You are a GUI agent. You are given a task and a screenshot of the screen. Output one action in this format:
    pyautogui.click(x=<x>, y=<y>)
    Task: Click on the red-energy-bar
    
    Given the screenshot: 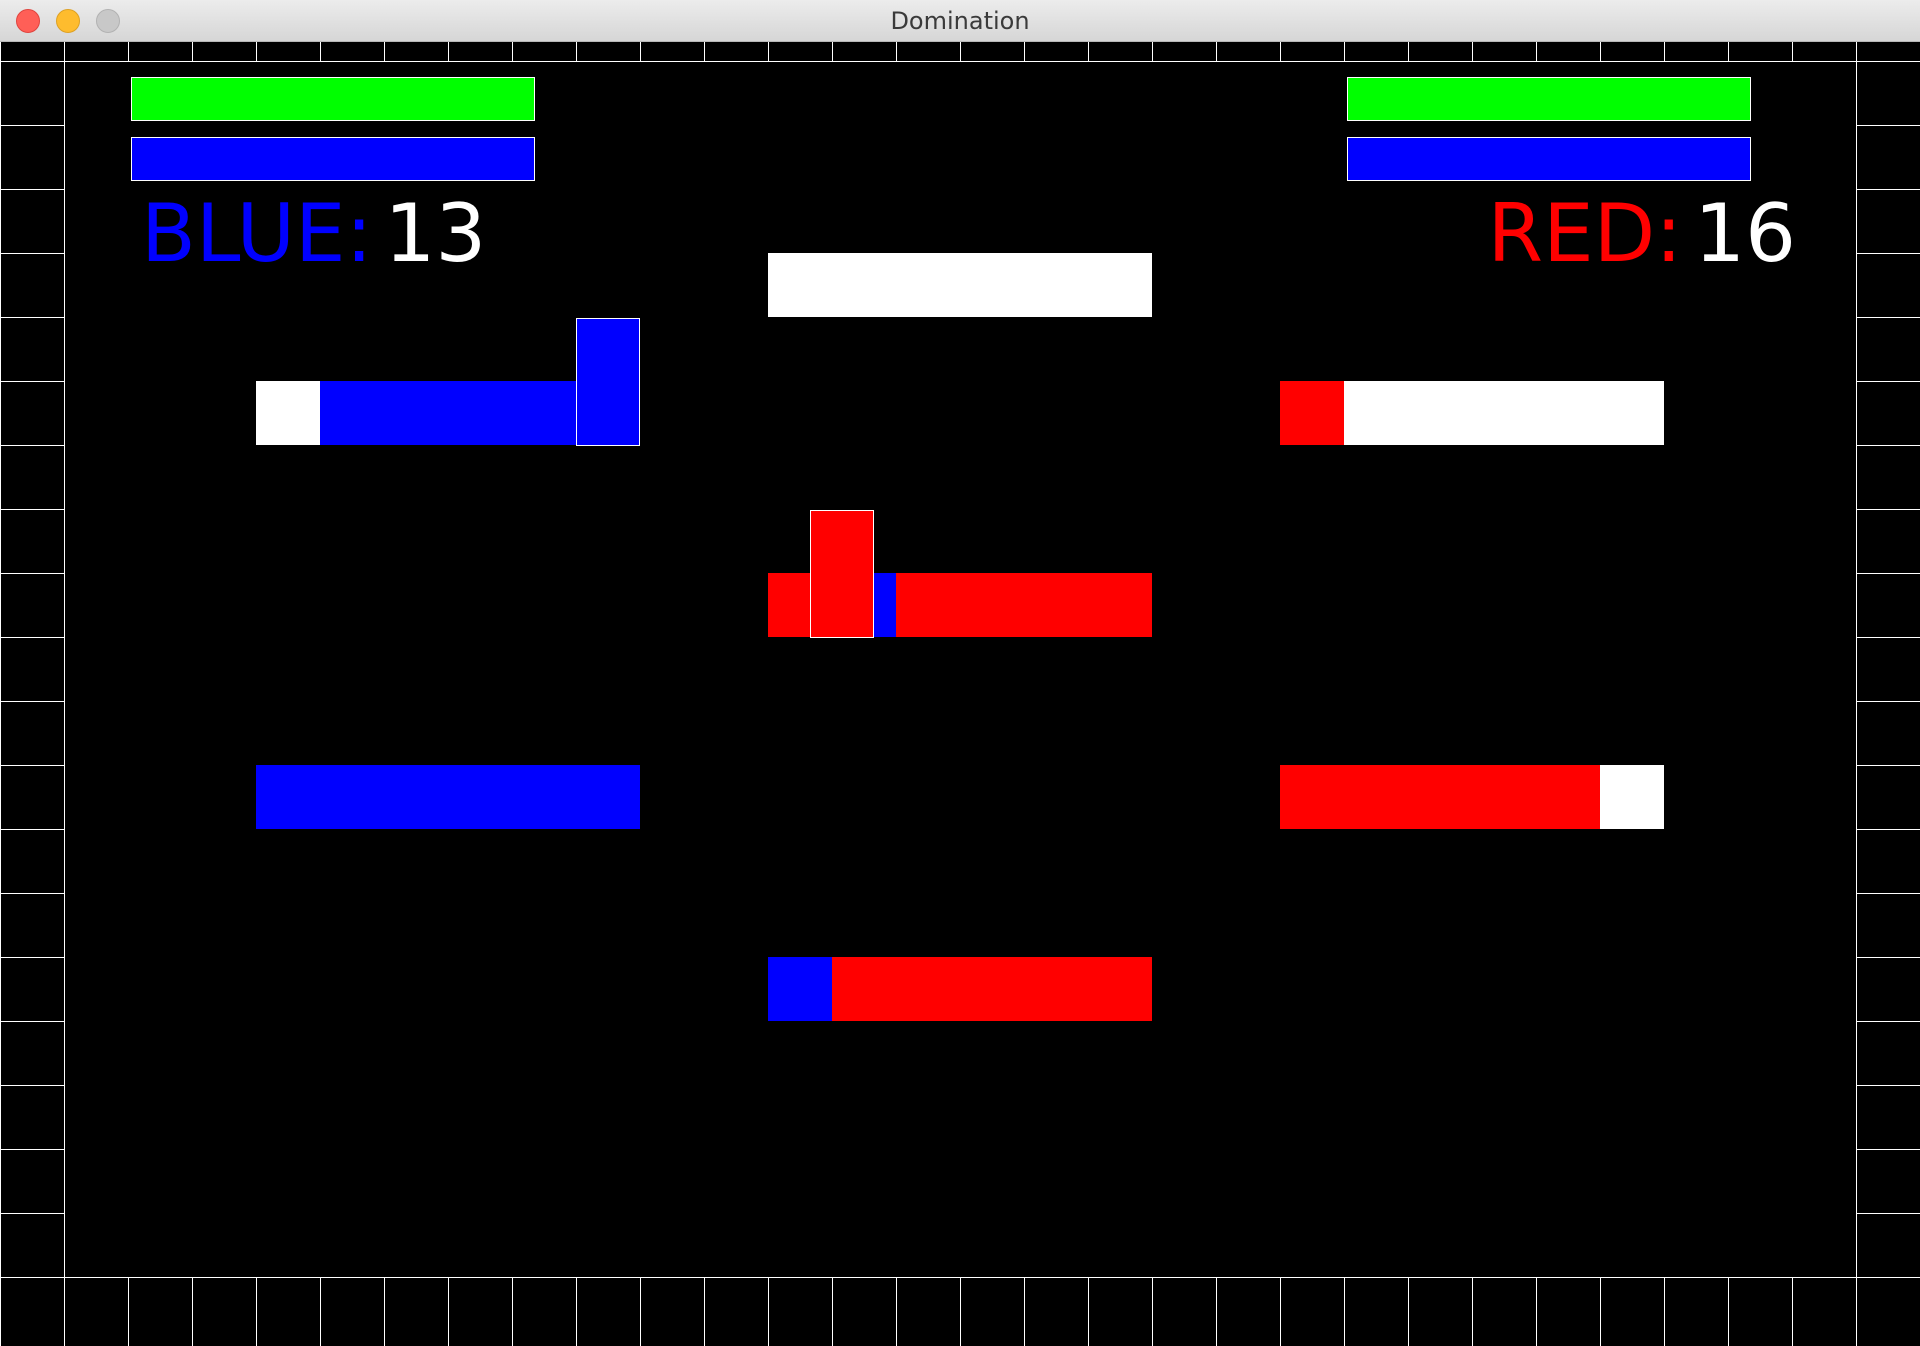 What is the action you would take?
    pyautogui.click(x=1549, y=159)
    